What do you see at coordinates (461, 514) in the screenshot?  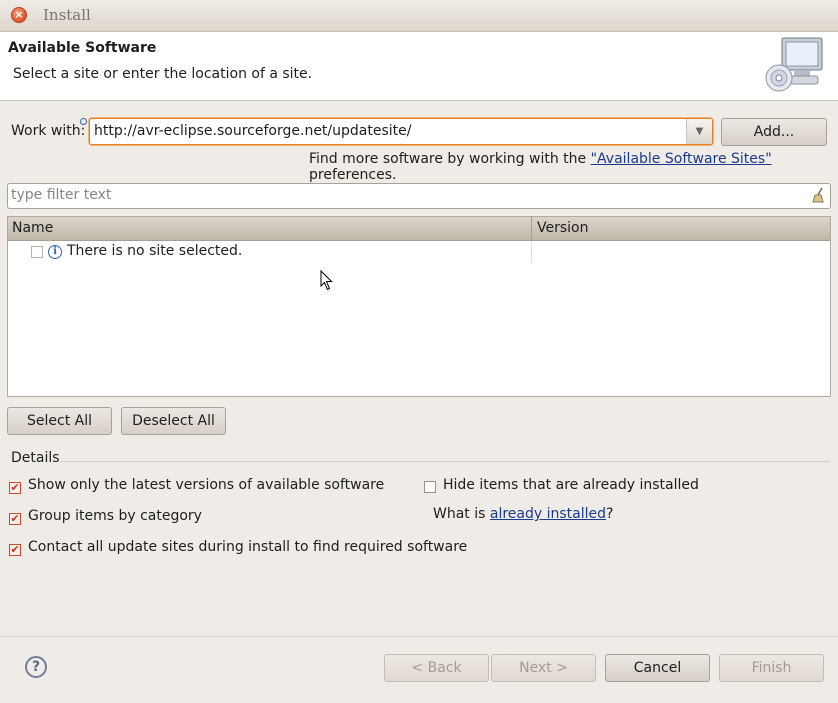 I see `what-is-prefix: What is` at bounding box center [461, 514].